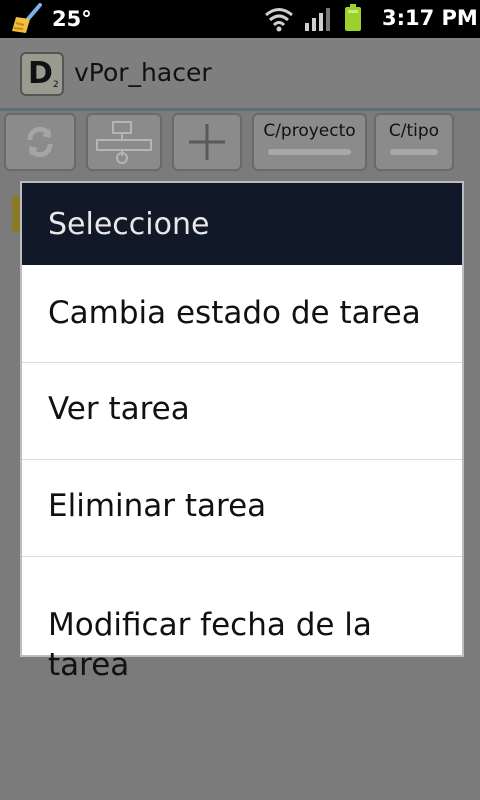 The height and width of the screenshot is (800, 480). Describe the element at coordinates (240, 19) in the screenshot. I see `status-bar: 25° 3:17 PM` at that location.